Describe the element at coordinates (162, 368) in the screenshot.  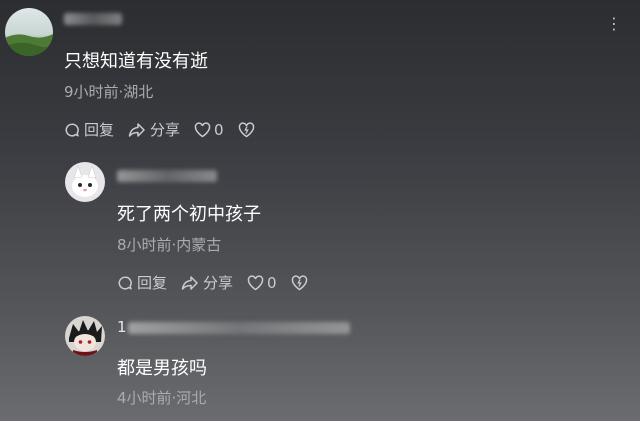
I see `comment-text: 都是男孩吗` at that location.